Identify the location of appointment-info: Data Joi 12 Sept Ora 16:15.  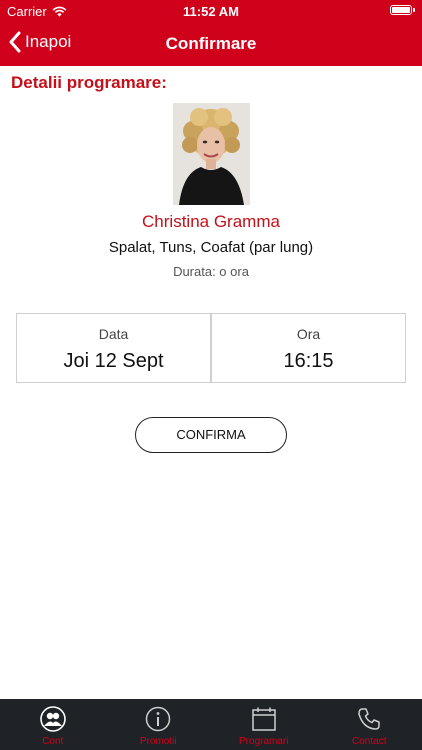
(211, 348).